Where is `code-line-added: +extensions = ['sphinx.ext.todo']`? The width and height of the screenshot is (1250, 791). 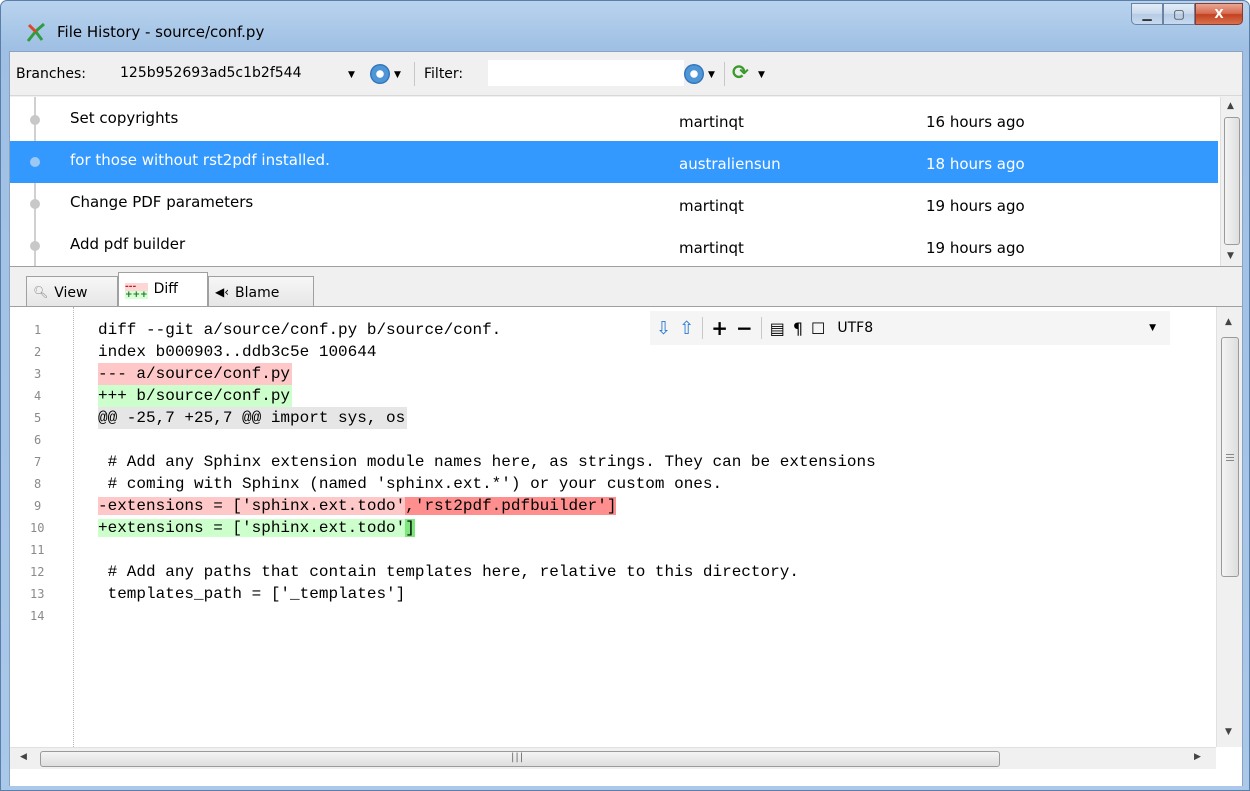 code-line-added: +extensions = ['sphinx.ext.todo'] is located at coordinates (256, 528).